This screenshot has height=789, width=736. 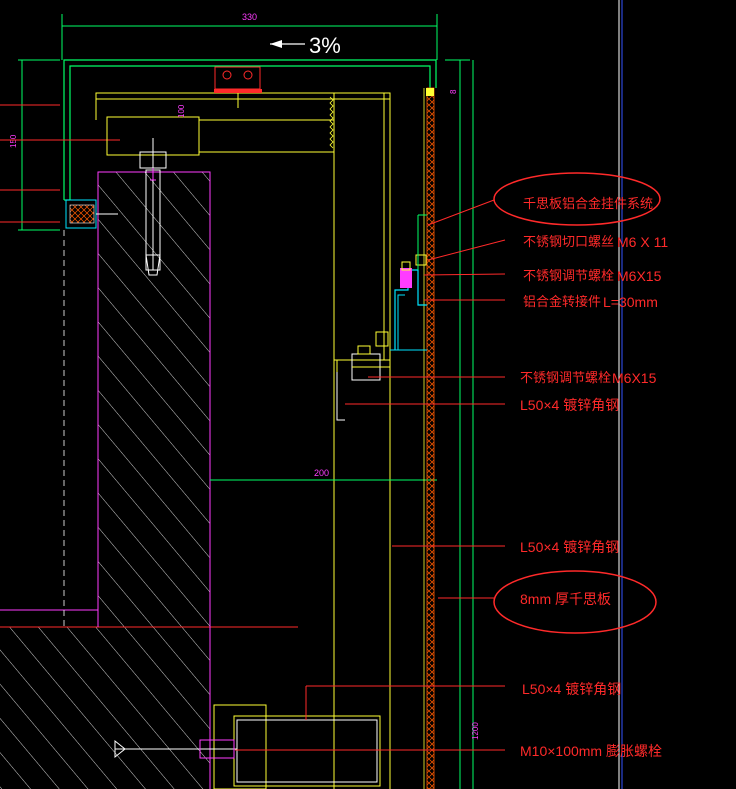 I want to click on label-system: 千思板铝合金挂件系统, so click(x=588, y=204).